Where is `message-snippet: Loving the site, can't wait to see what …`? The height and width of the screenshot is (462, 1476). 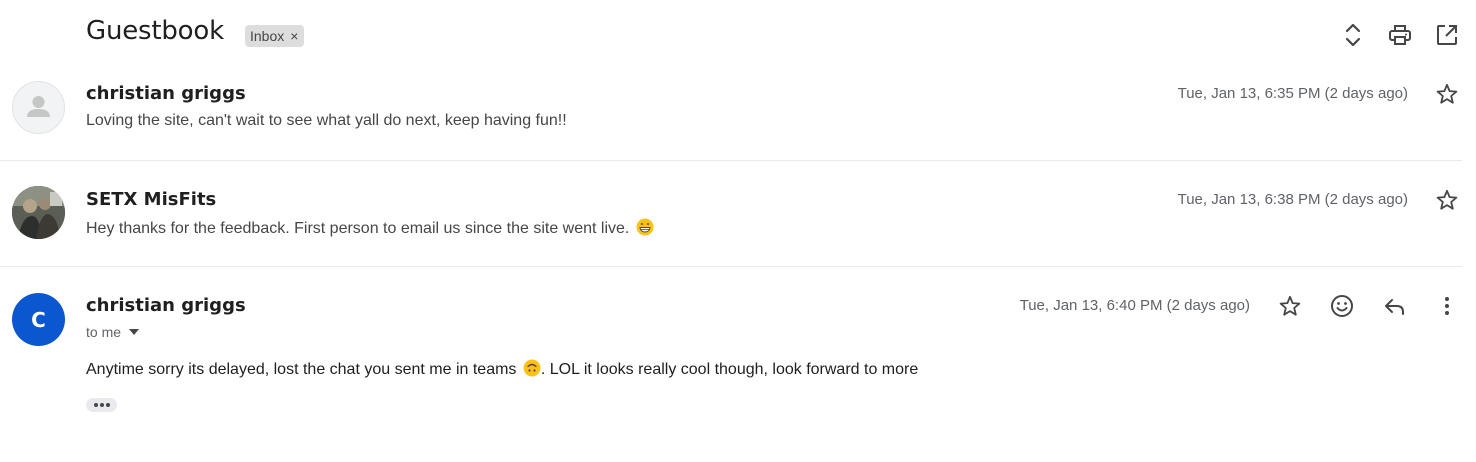 message-snippet: Loving the site, can't wait to see what … is located at coordinates (326, 120).